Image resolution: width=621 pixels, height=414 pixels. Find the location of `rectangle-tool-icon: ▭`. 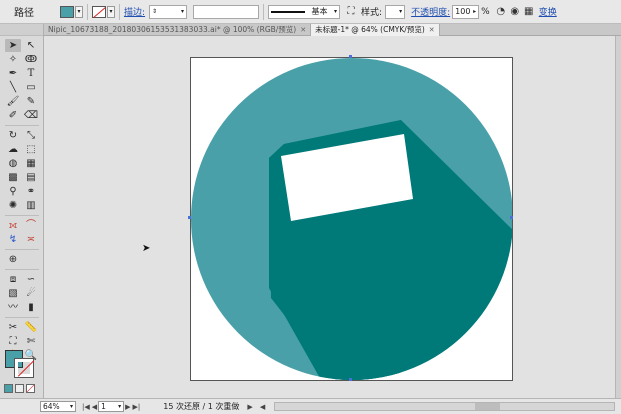

rectangle-tool-icon: ▭ is located at coordinates (31, 87).